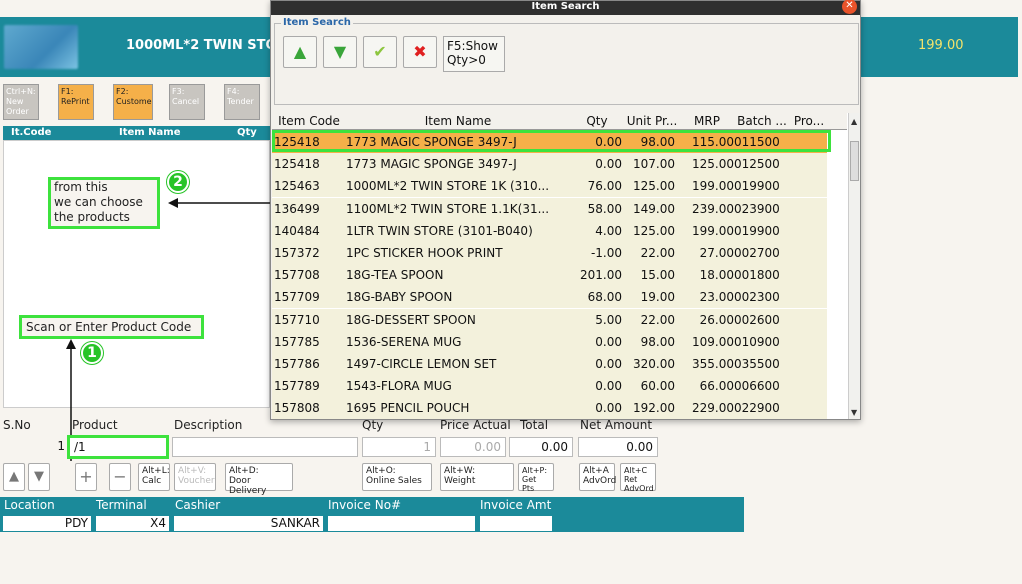  What do you see at coordinates (297, 341) in the screenshot?
I see `cell-code: 157785` at bounding box center [297, 341].